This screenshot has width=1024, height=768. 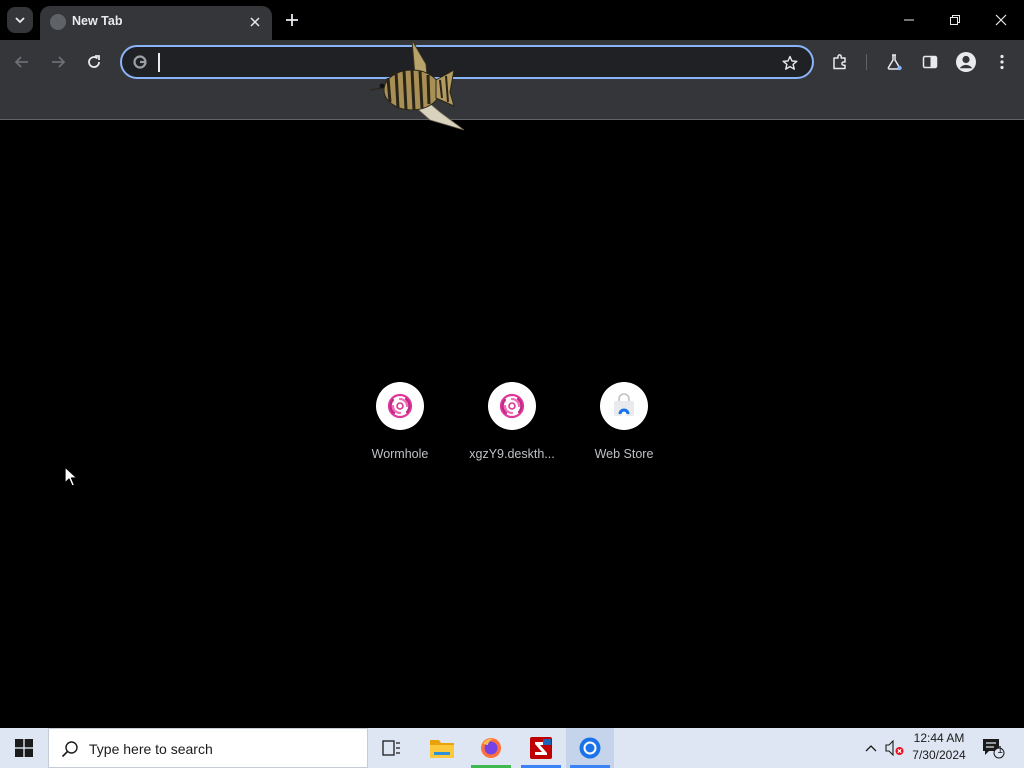 I want to click on bookmark-bar, so click(x=512, y=102).